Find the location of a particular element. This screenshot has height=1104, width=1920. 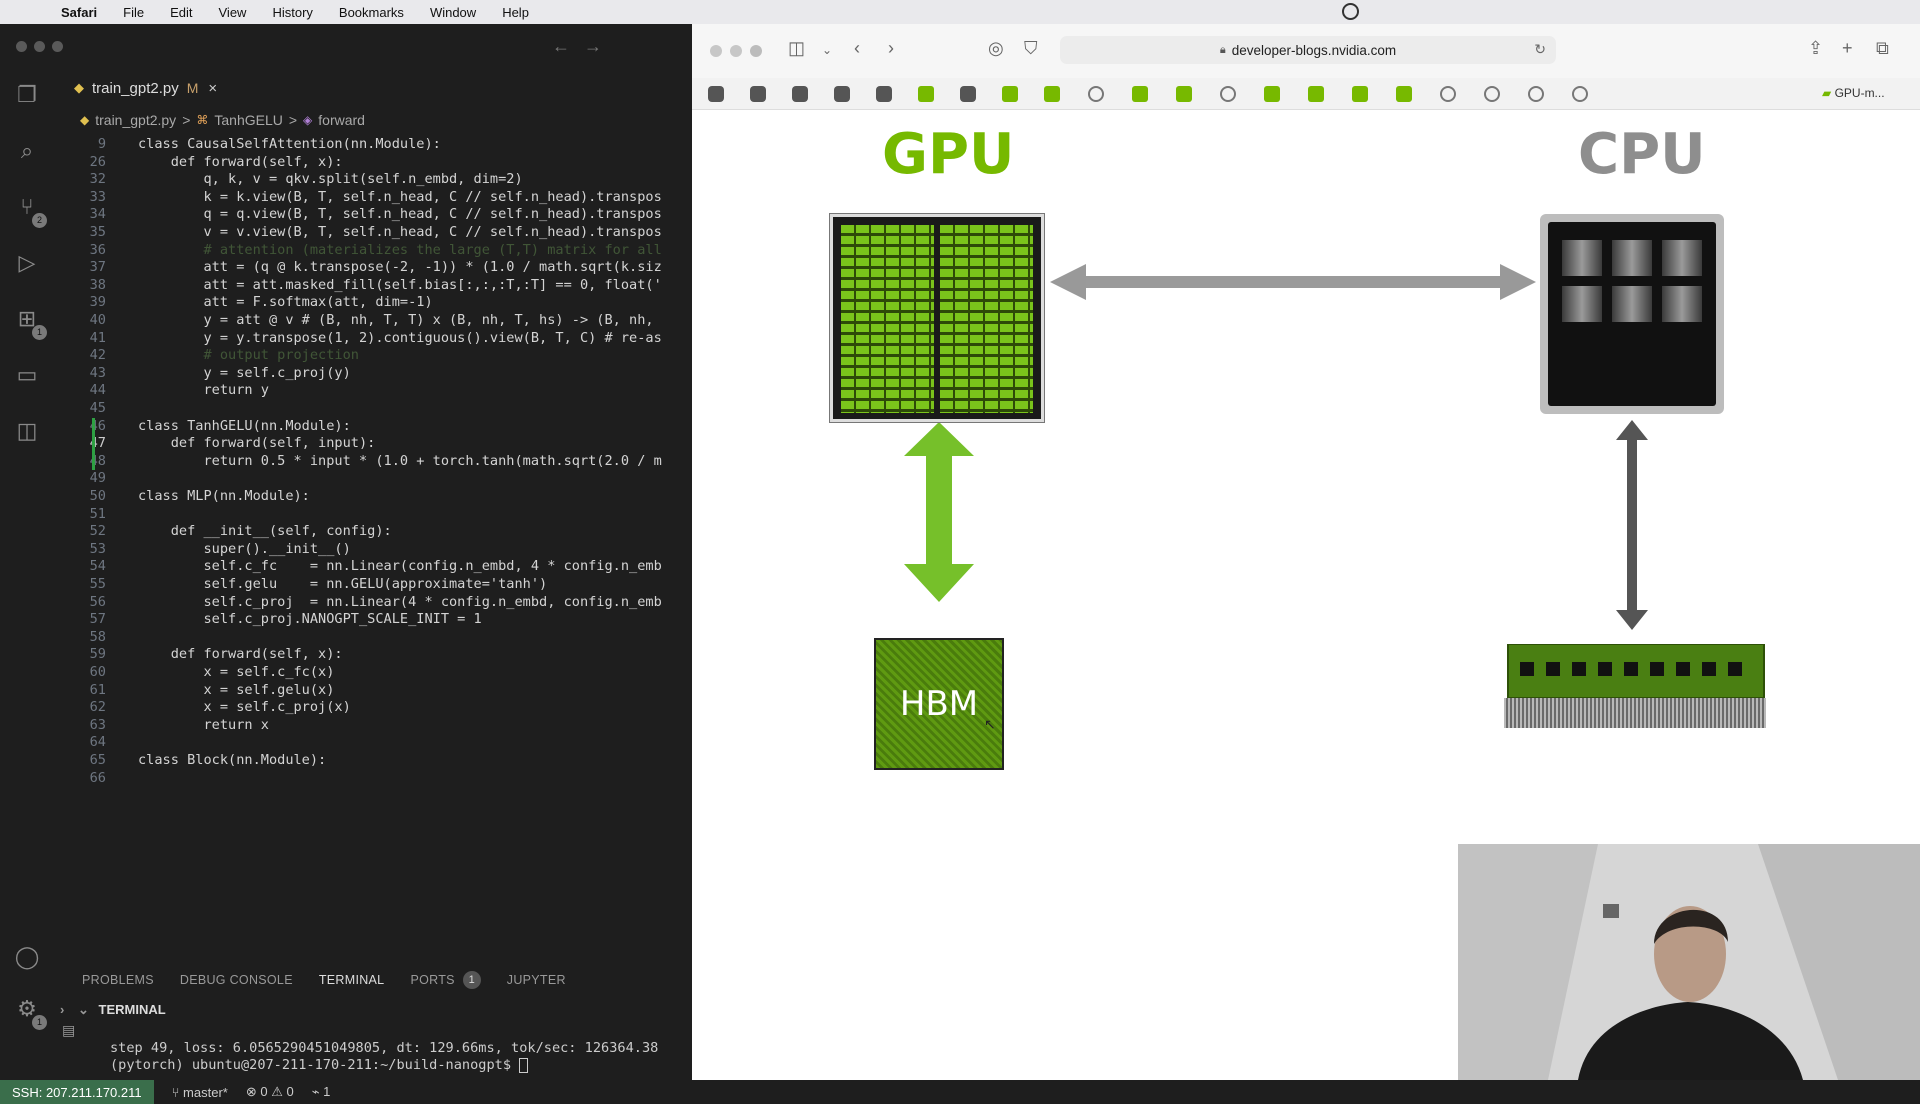

menu-help: Help is located at coordinates (515, 12).